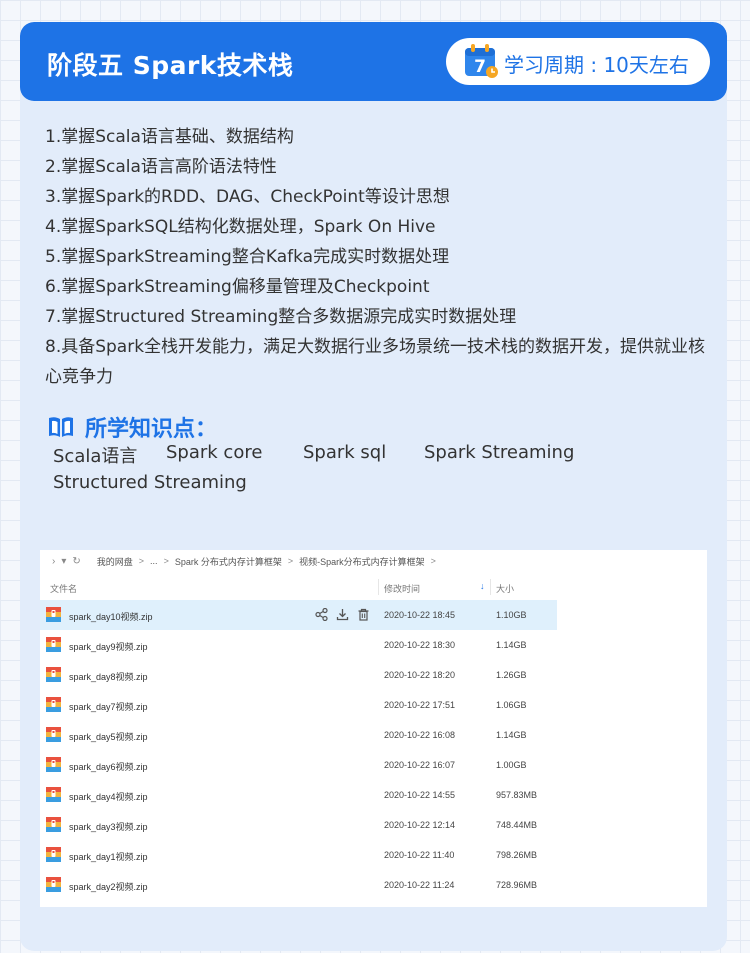 This screenshot has width=750, height=953. I want to click on goal-item: 4.掌握SparkSQL结构化数据处理，Spark On Hive, so click(240, 227).